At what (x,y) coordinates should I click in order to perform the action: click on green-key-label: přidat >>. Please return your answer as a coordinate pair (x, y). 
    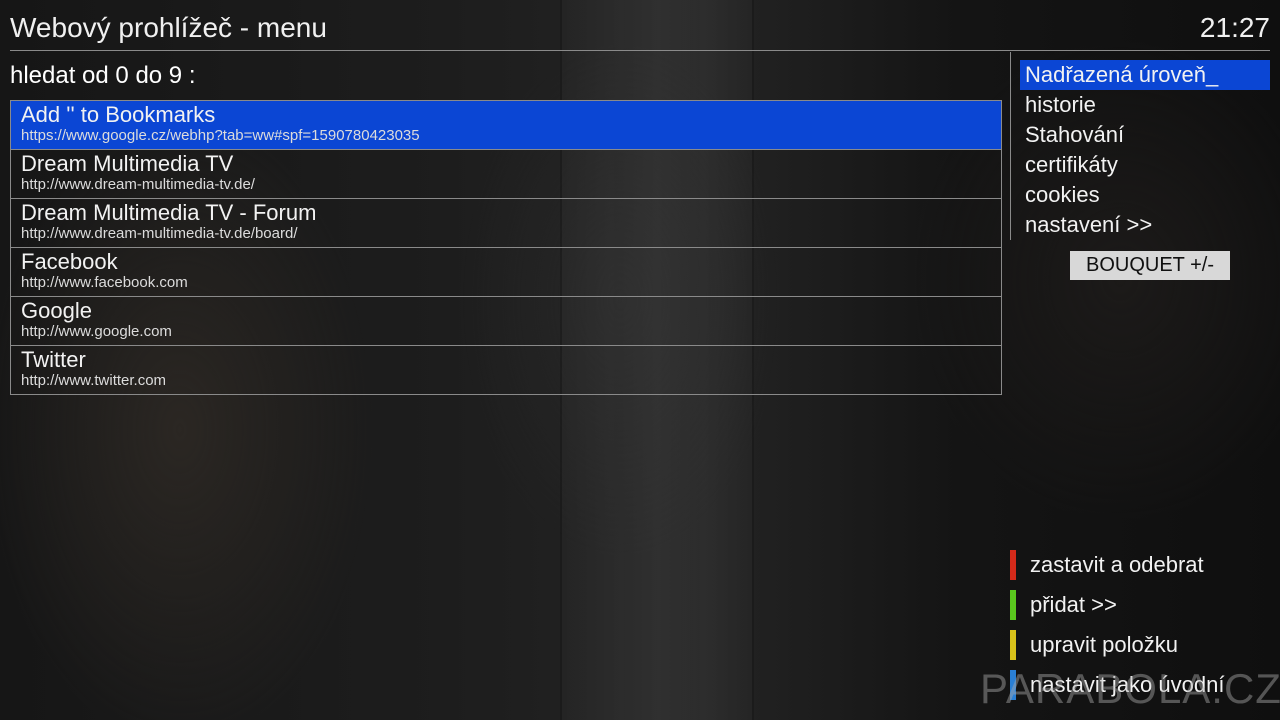
    Looking at the image, I should click on (1073, 604).